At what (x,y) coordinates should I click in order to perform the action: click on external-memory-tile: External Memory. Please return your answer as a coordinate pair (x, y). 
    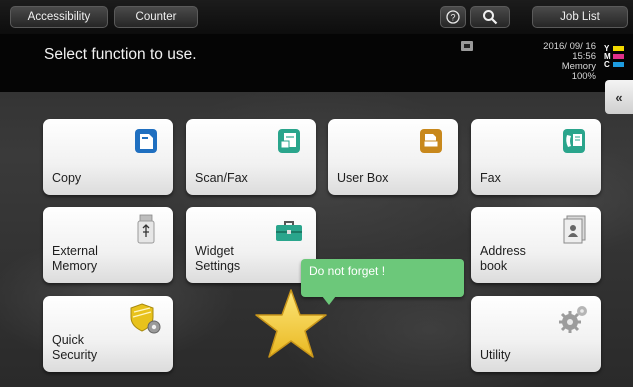
    Looking at the image, I should click on (108, 245).